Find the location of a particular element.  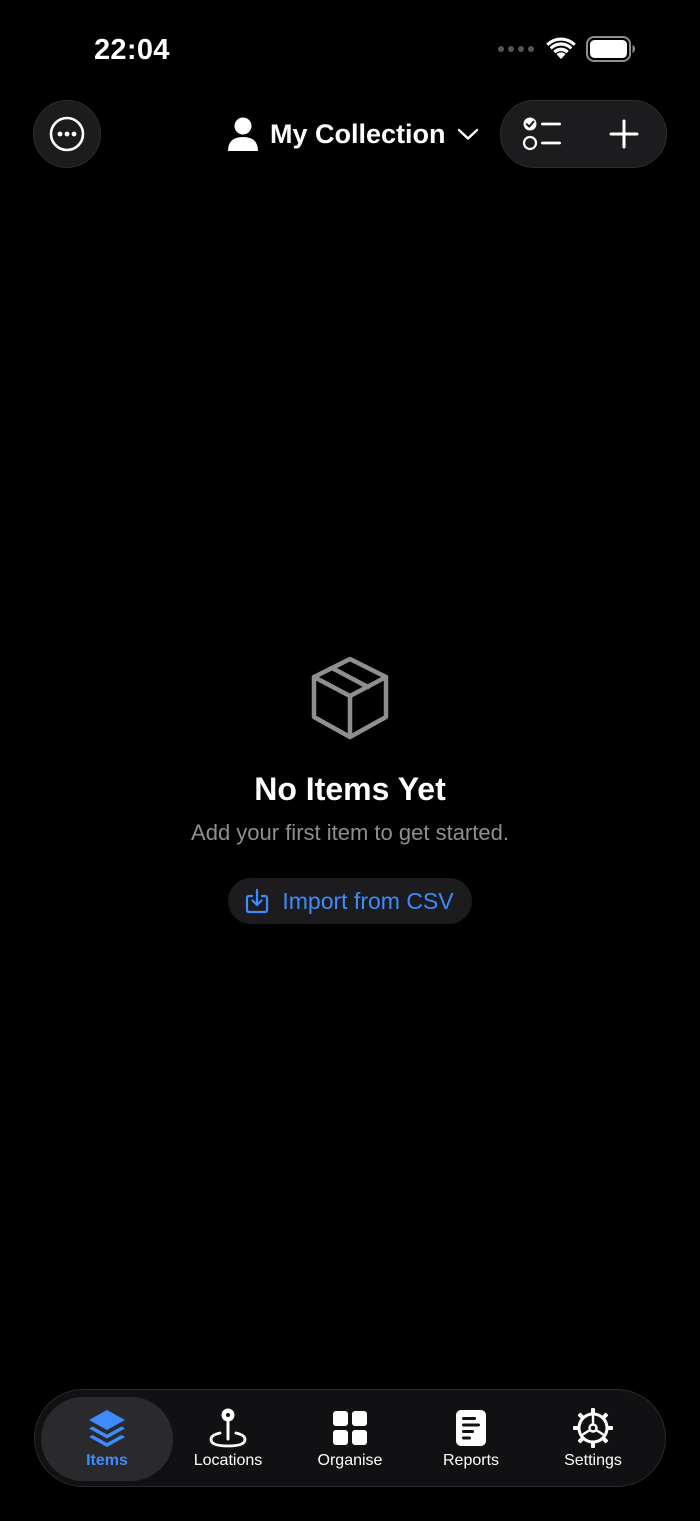

select-items-button is located at coordinates (543, 134).